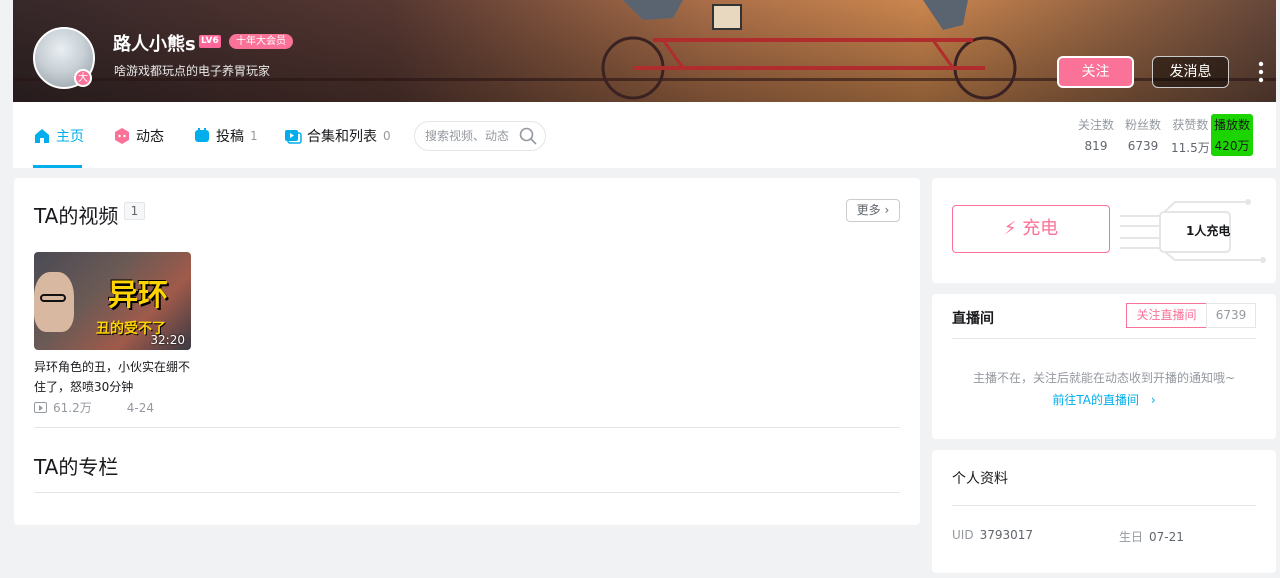 The height and width of the screenshot is (578, 1280). What do you see at coordinates (76, 214) in the screenshot?
I see `videos-section-title: TA的视频` at bounding box center [76, 214].